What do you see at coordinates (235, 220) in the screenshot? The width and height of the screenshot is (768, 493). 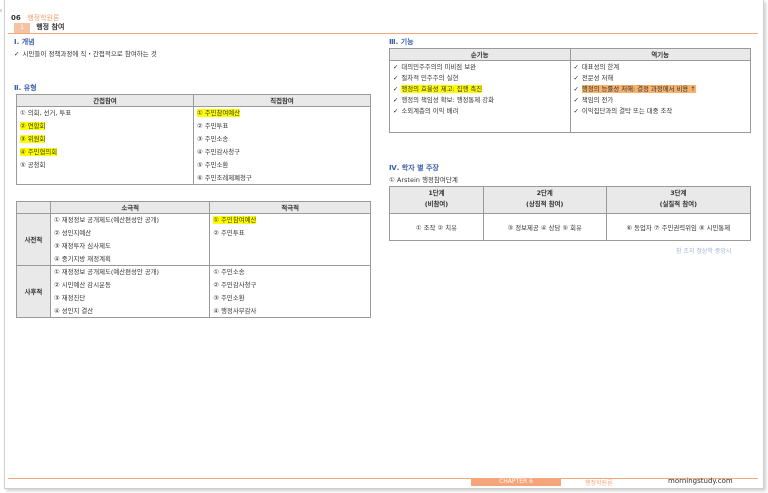 I see `pre-active-highlight: ① 주민참여예산` at bounding box center [235, 220].